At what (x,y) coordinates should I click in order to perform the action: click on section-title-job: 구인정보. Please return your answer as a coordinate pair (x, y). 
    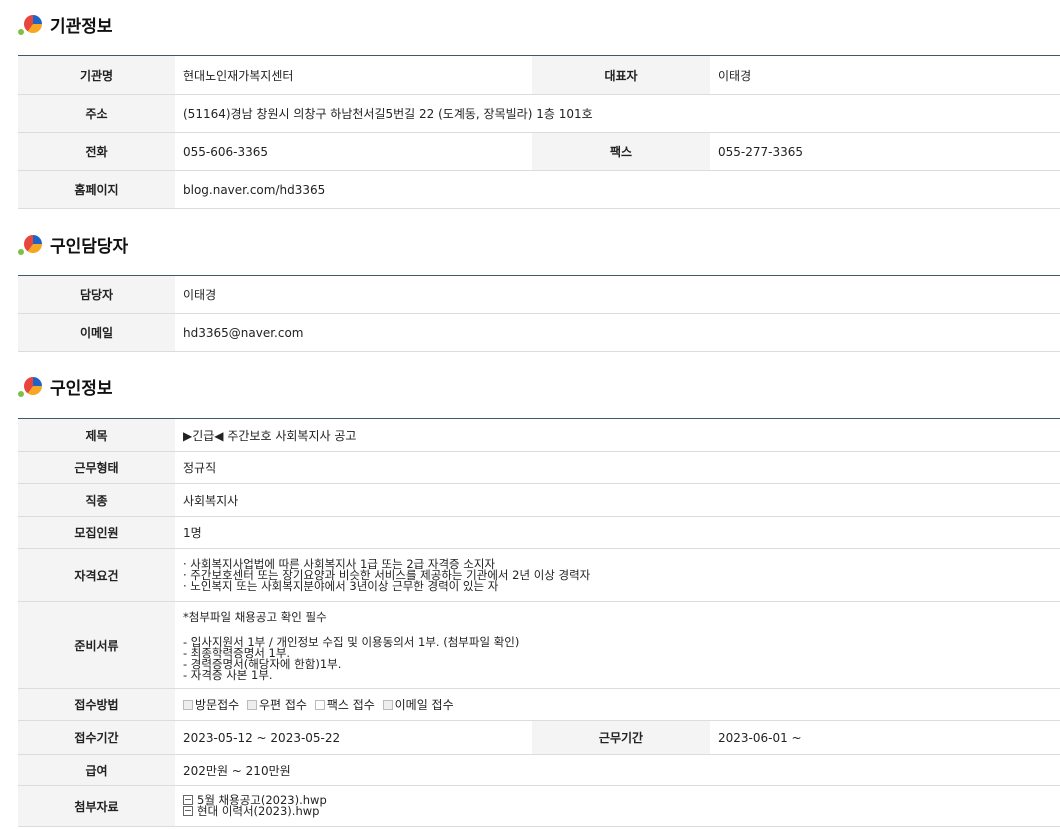
    Looking at the image, I should click on (65, 386).